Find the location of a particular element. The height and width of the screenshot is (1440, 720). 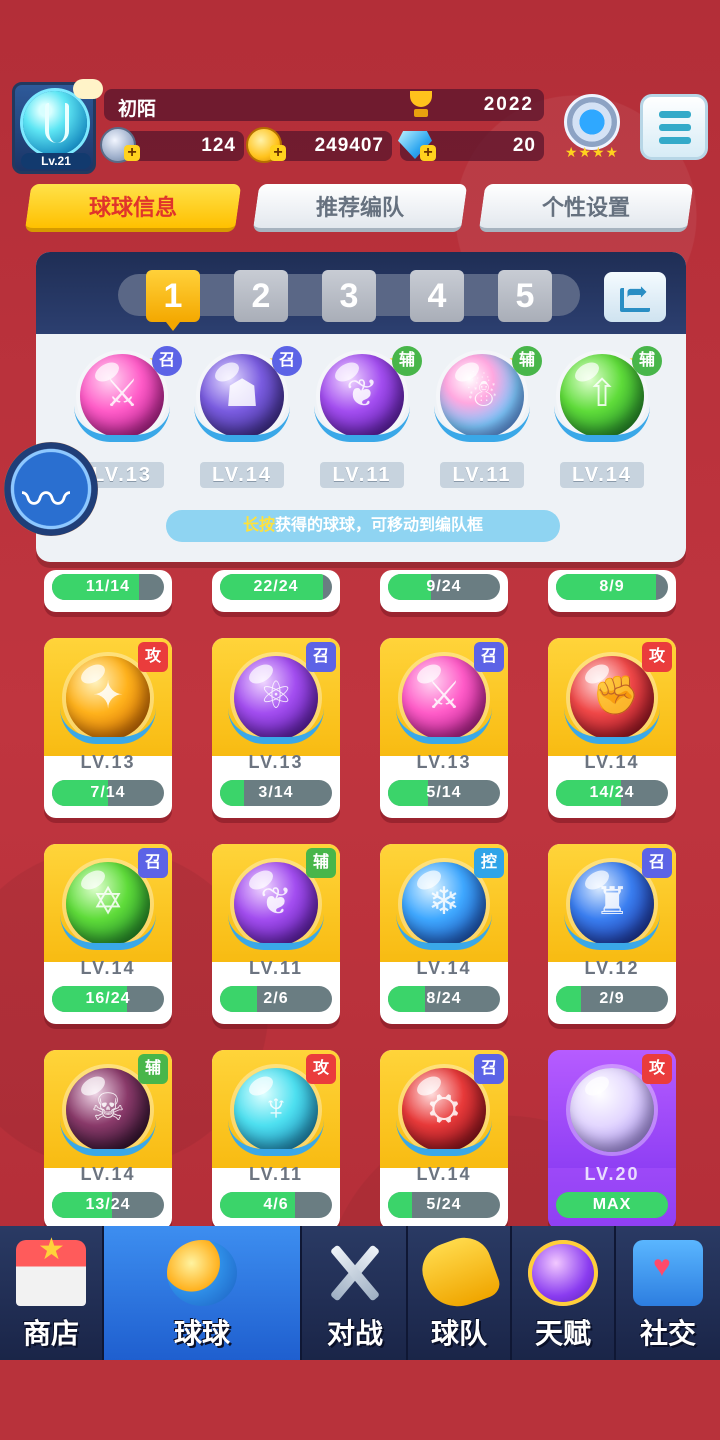

ball-card: 8/9 is located at coordinates (612, 591).